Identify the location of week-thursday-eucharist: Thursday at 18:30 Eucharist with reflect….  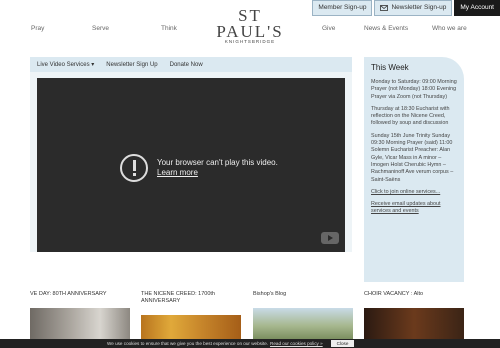
(410, 116).